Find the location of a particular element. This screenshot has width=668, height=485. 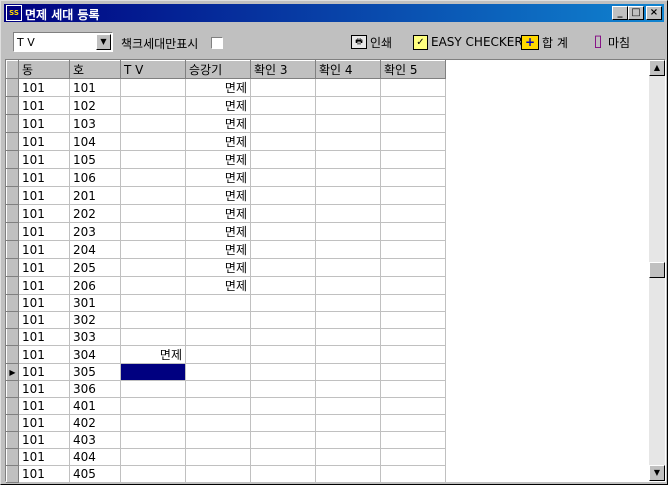

table-row: 101 301 is located at coordinates (226, 303).